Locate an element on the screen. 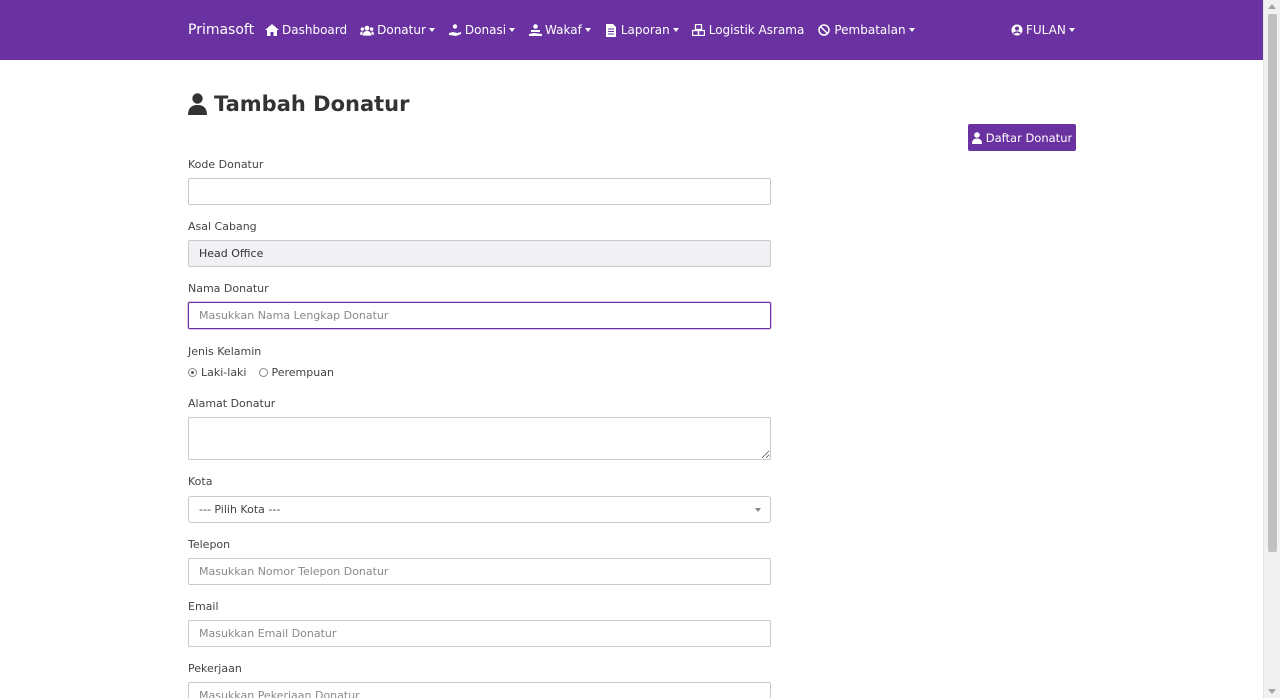 The image size is (1280, 698). email-label: Email is located at coordinates (203, 606).